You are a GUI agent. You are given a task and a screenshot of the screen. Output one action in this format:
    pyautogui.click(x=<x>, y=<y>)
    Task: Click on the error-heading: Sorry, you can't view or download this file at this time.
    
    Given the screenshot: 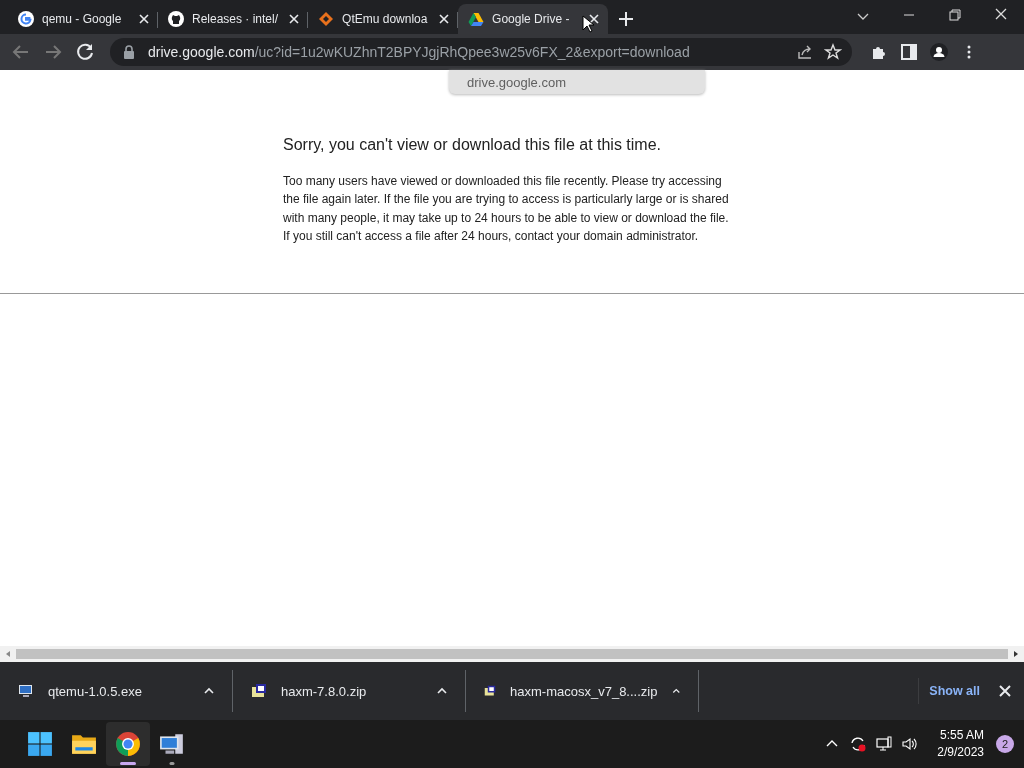 What is the action you would take?
    pyautogui.click(x=473, y=145)
    